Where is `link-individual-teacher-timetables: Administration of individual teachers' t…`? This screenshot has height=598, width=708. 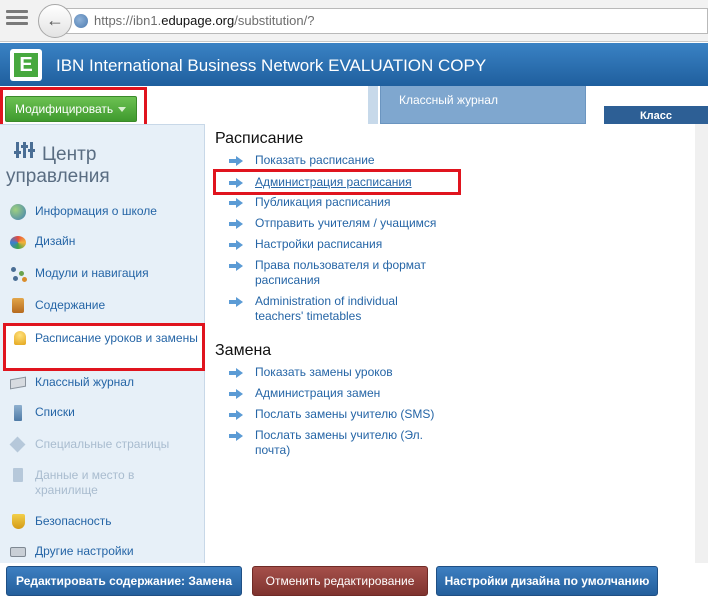
link-individual-teacher-timetables: Administration of individual teachers' t… is located at coordinates (329, 309).